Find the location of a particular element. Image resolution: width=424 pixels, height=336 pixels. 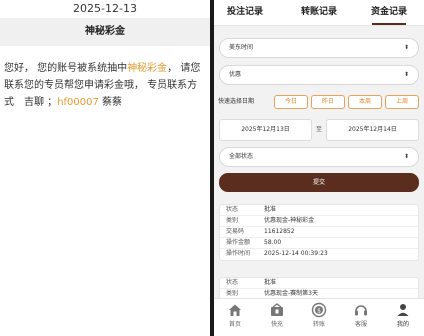

record-key: 操作金额 is located at coordinates (238, 242).